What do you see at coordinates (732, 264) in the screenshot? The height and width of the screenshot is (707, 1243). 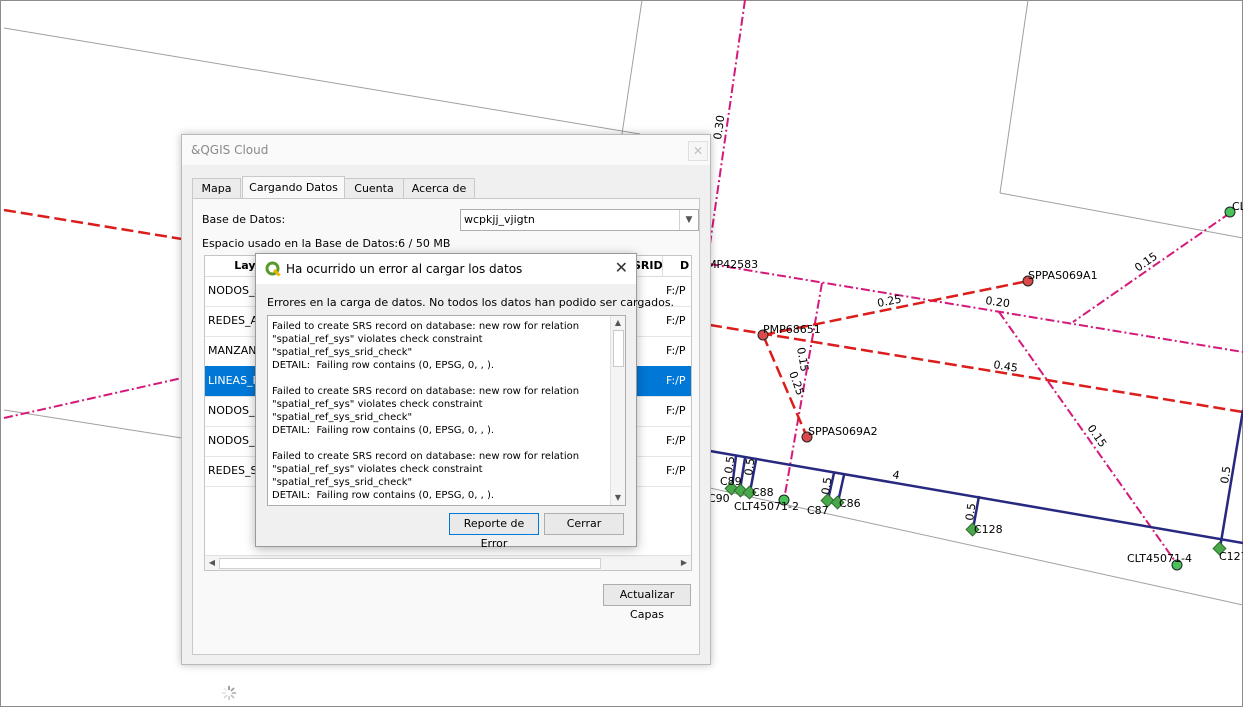 I see `map-label: MP42583` at bounding box center [732, 264].